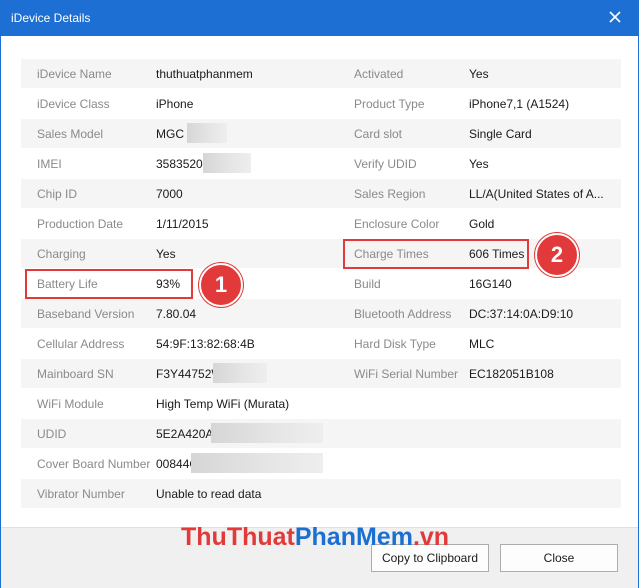 This screenshot has width=639, height=588. Describe the element at coordinates (74, 74) in the screenshot. I see `field-label: iDevice Name` at that location.